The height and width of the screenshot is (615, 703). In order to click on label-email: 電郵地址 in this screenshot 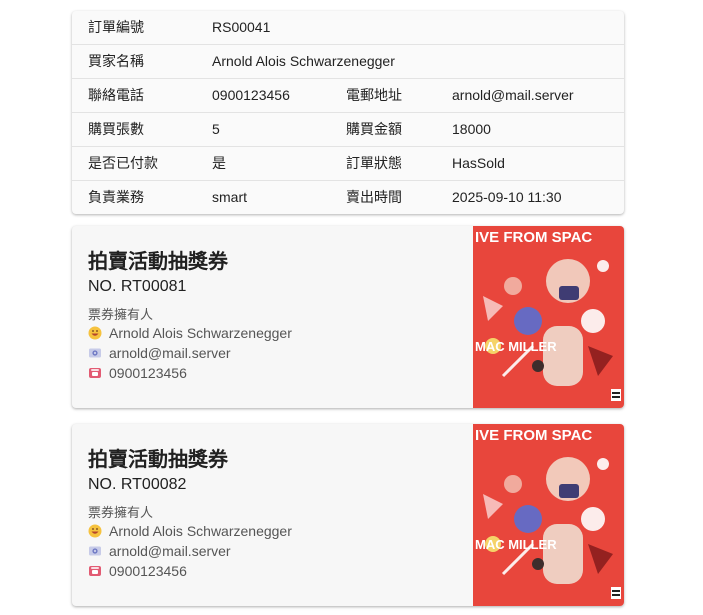, I will do `click(374, 95)`.